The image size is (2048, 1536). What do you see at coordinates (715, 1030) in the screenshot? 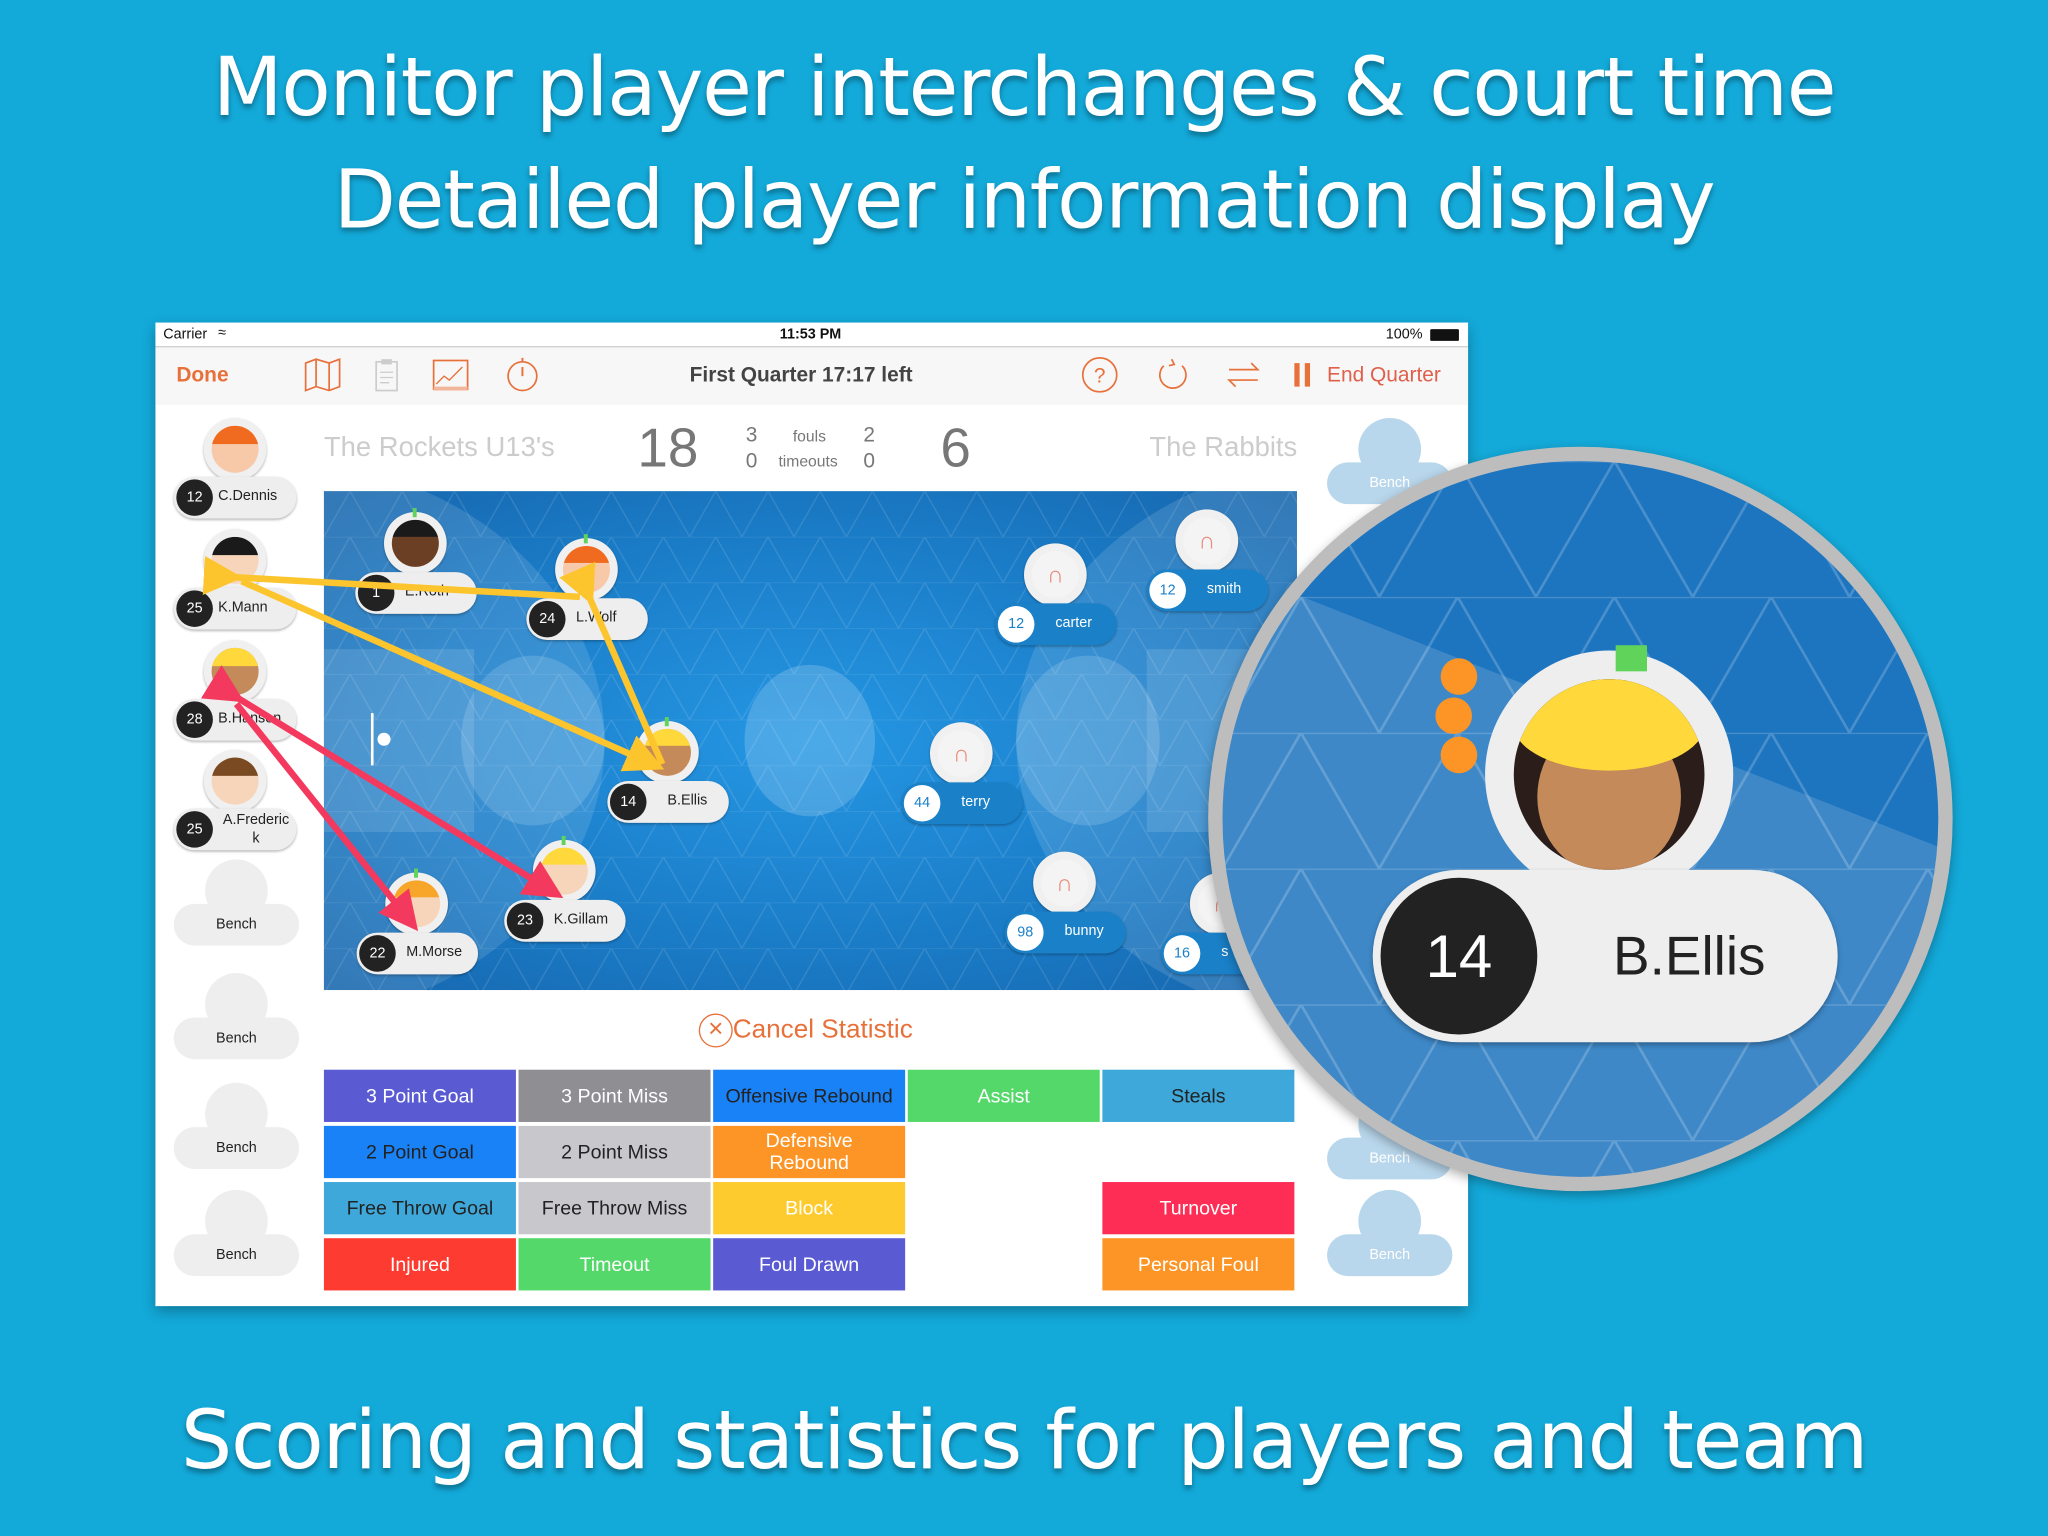
I see `cancel-icon: ×` at bounding box center [715, 1030].